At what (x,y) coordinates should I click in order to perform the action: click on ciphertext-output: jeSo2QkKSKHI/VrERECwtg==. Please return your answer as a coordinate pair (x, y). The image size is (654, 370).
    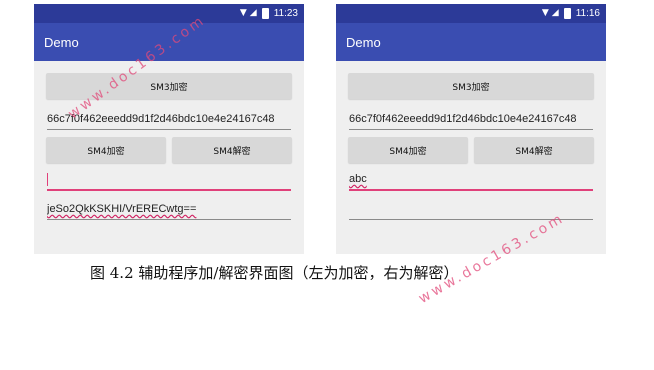
    Looking at the image, I should click on (169, 210).